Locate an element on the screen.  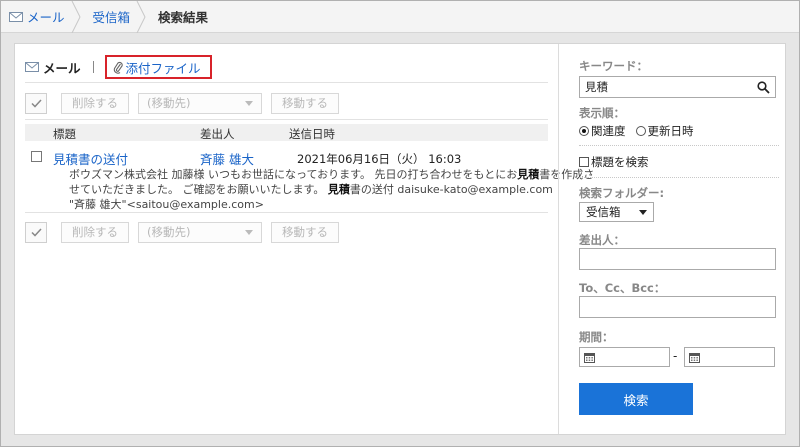
bottom-toolbar: 削除する (移動先) 移動する is located at coordinates (186, 232).